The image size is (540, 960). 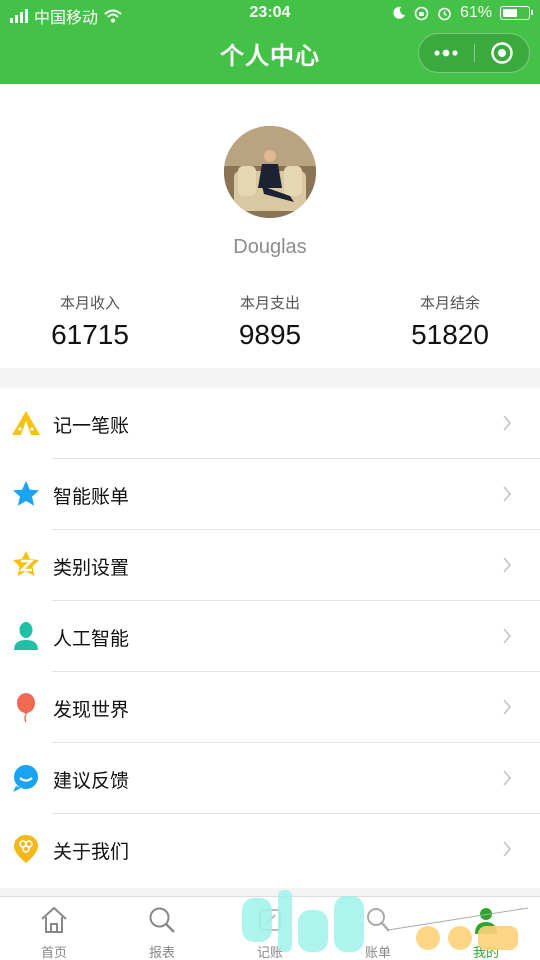 What do you see at coordinates (485, 952) in the screenshot?
I see `tab-label: 我的` at bounding box center [485, 952].